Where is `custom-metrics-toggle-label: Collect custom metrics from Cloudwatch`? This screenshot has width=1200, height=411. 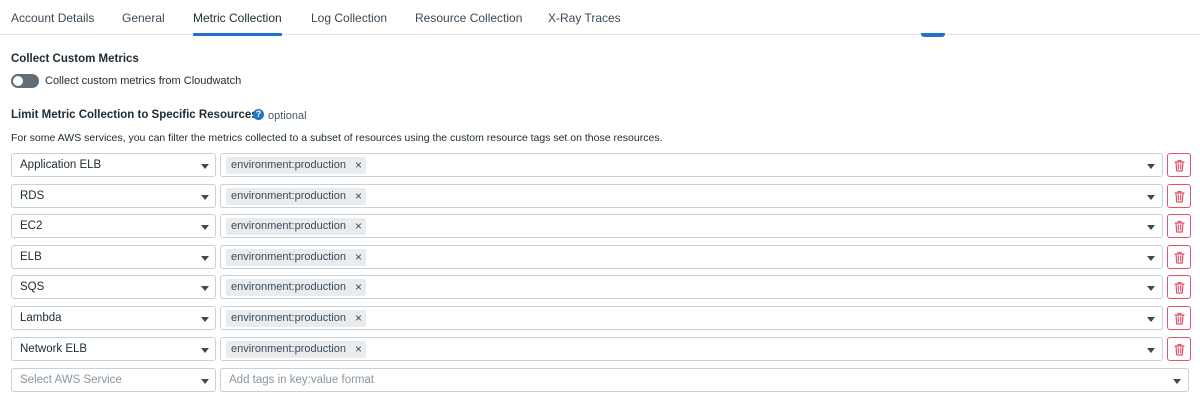
custom-metrics-toggle-label: Collect custom metrics from Cloudwatch is located at coordinates (143, 81).